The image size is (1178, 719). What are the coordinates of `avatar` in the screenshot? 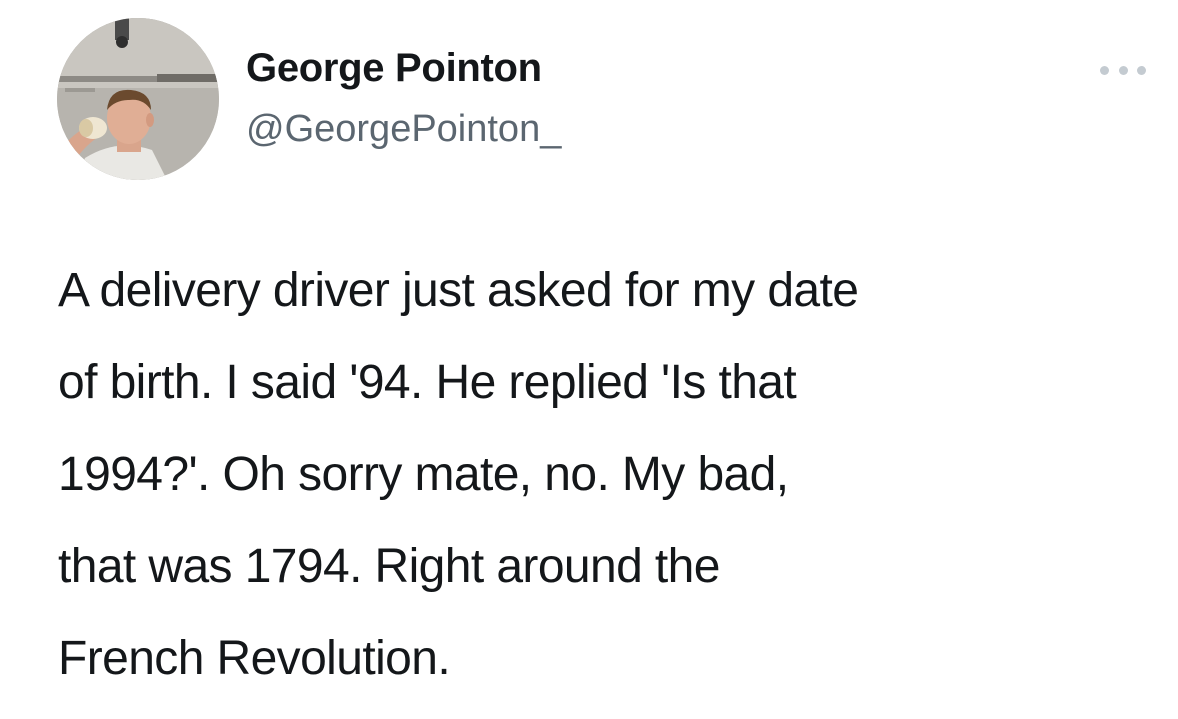 It's located at (138, 99).